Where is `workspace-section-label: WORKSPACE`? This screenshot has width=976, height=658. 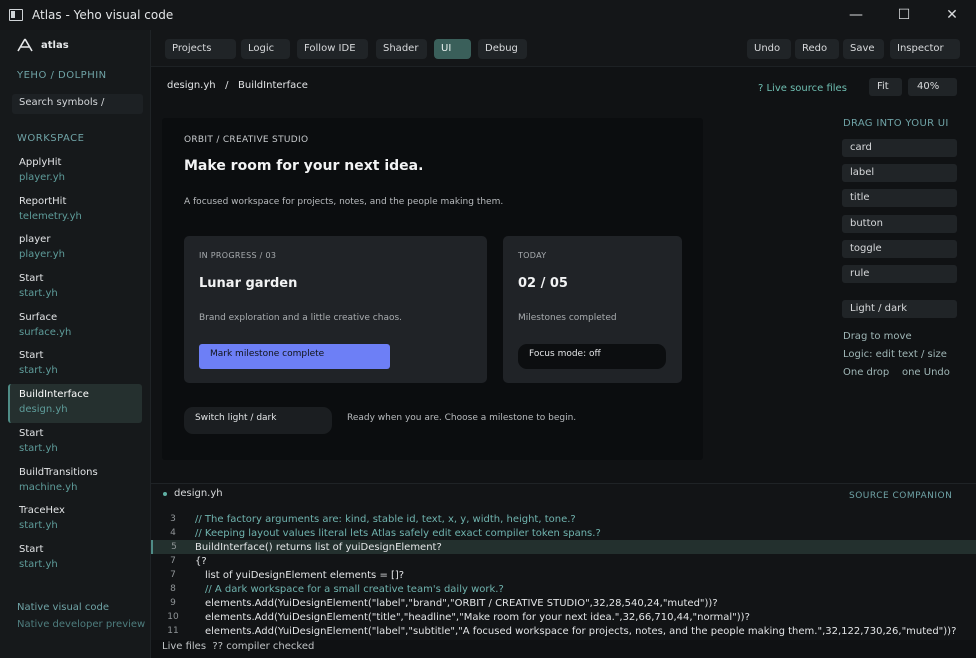 workspace-section-label: WORKSPACE is located at coordinates (51, 138).